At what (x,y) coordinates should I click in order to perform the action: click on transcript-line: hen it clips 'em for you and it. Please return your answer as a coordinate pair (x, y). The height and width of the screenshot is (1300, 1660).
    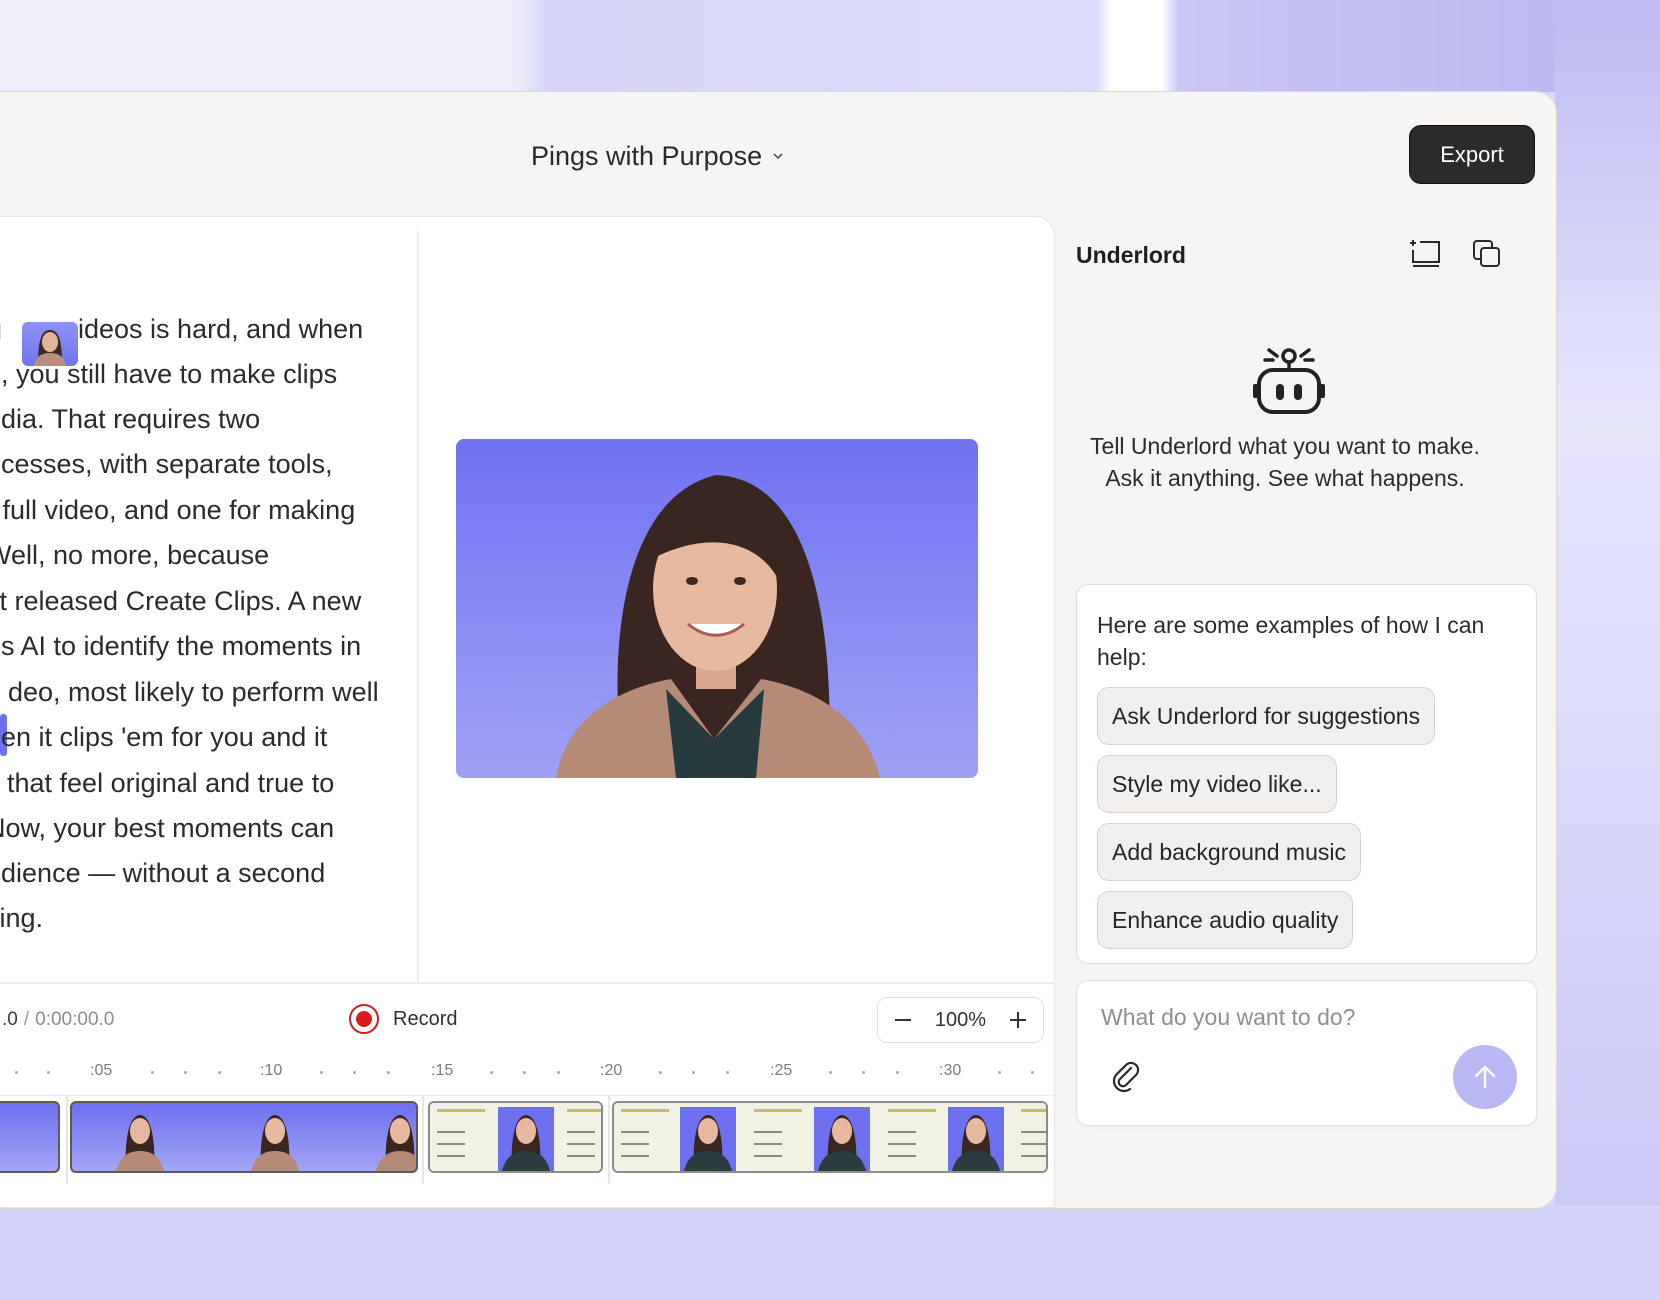
    Looking at the image, I should click on (164, 737).